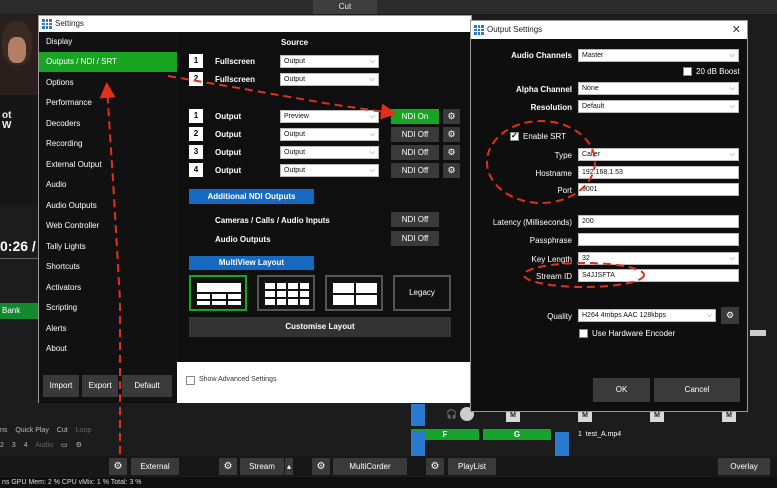 This screenshot has width=777, height=488. What do you see at coordinates (517, 434) in the screenshot?
I see `bus-g: G` at bounding box center [517, 434].